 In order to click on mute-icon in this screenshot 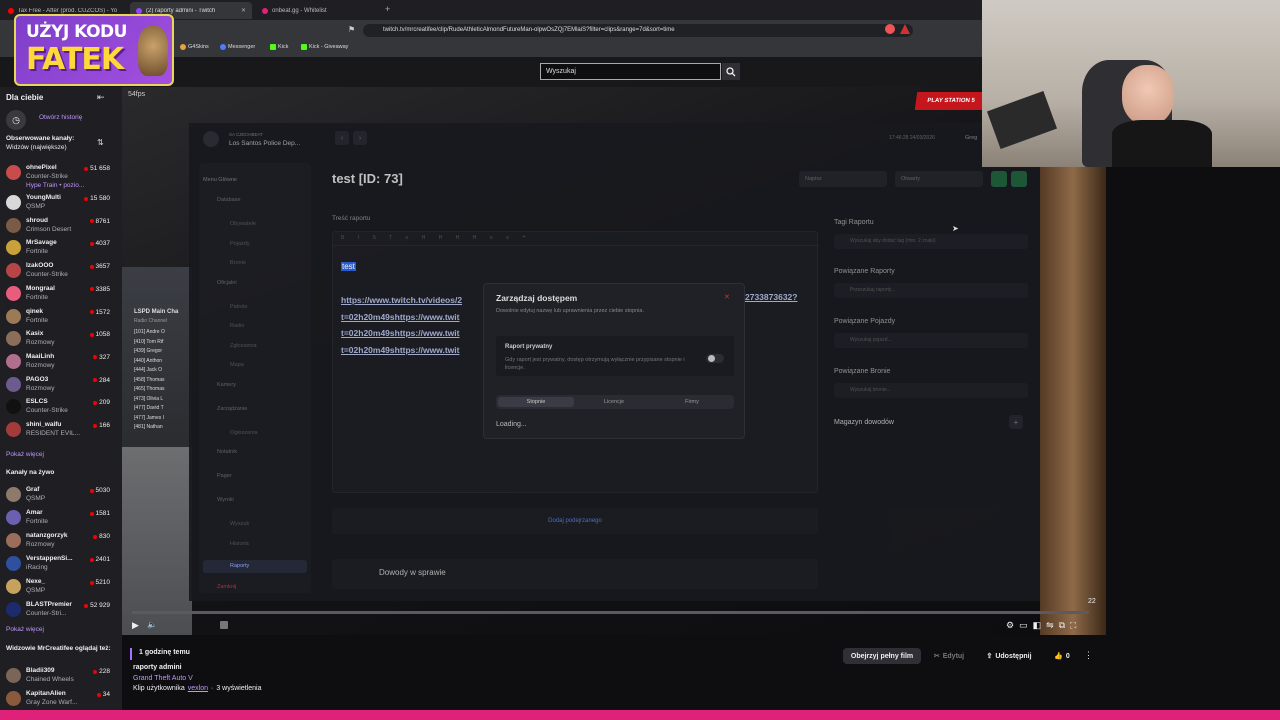, I will do `click(224, 625)`.